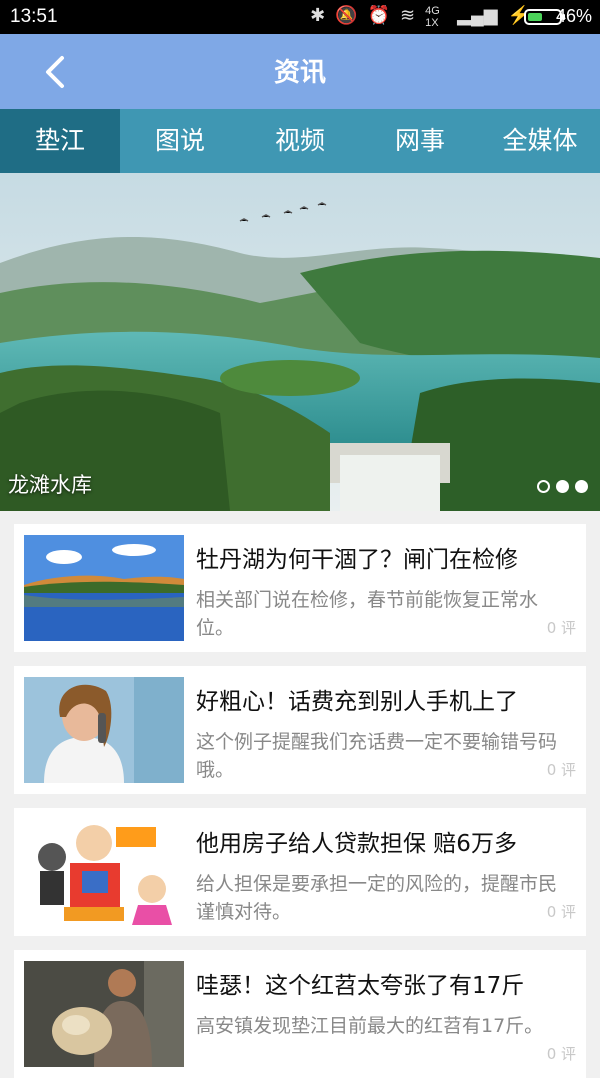 The image size is (600, 1078). I want to click on network-label: 4G 1X, so click(432, 17).